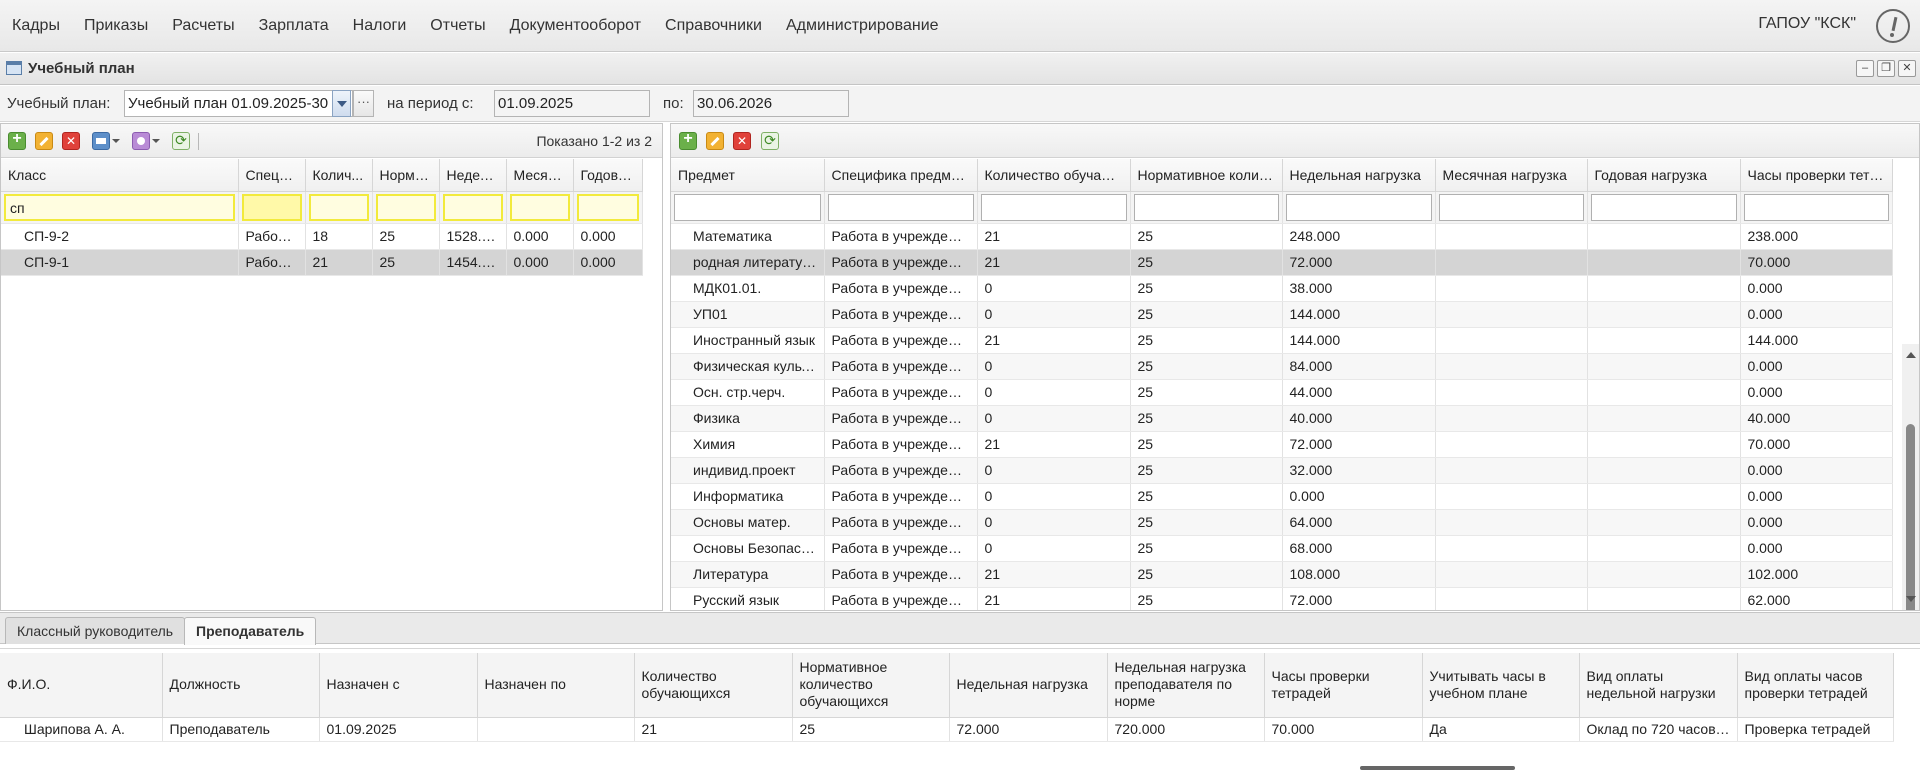 The image size is (1920, 770). I want to click on specifika-predmeta-filter-input, so click(900, 207).